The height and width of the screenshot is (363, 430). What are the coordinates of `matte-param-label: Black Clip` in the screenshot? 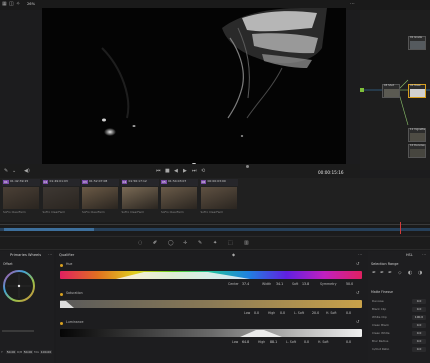 It's located at (379, 309).